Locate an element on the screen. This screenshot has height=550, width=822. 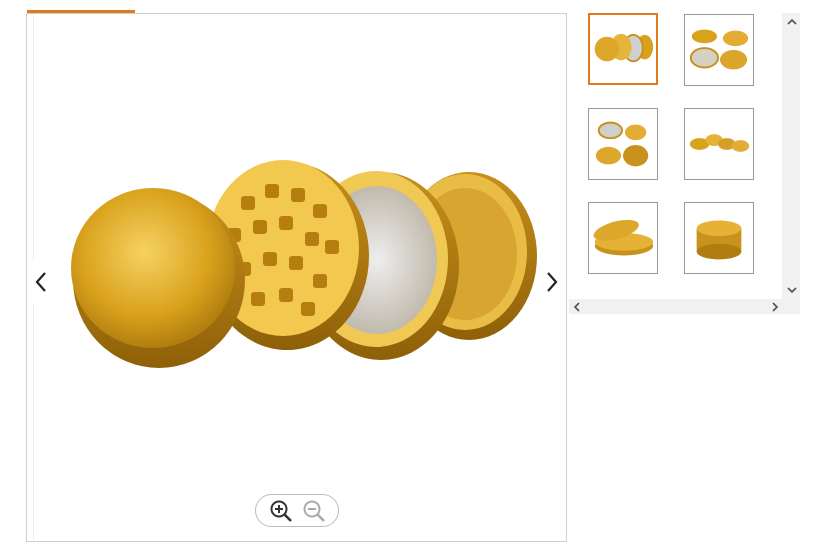
grinder-closed-thumbnail-icon is located at coordinates (719, 240).